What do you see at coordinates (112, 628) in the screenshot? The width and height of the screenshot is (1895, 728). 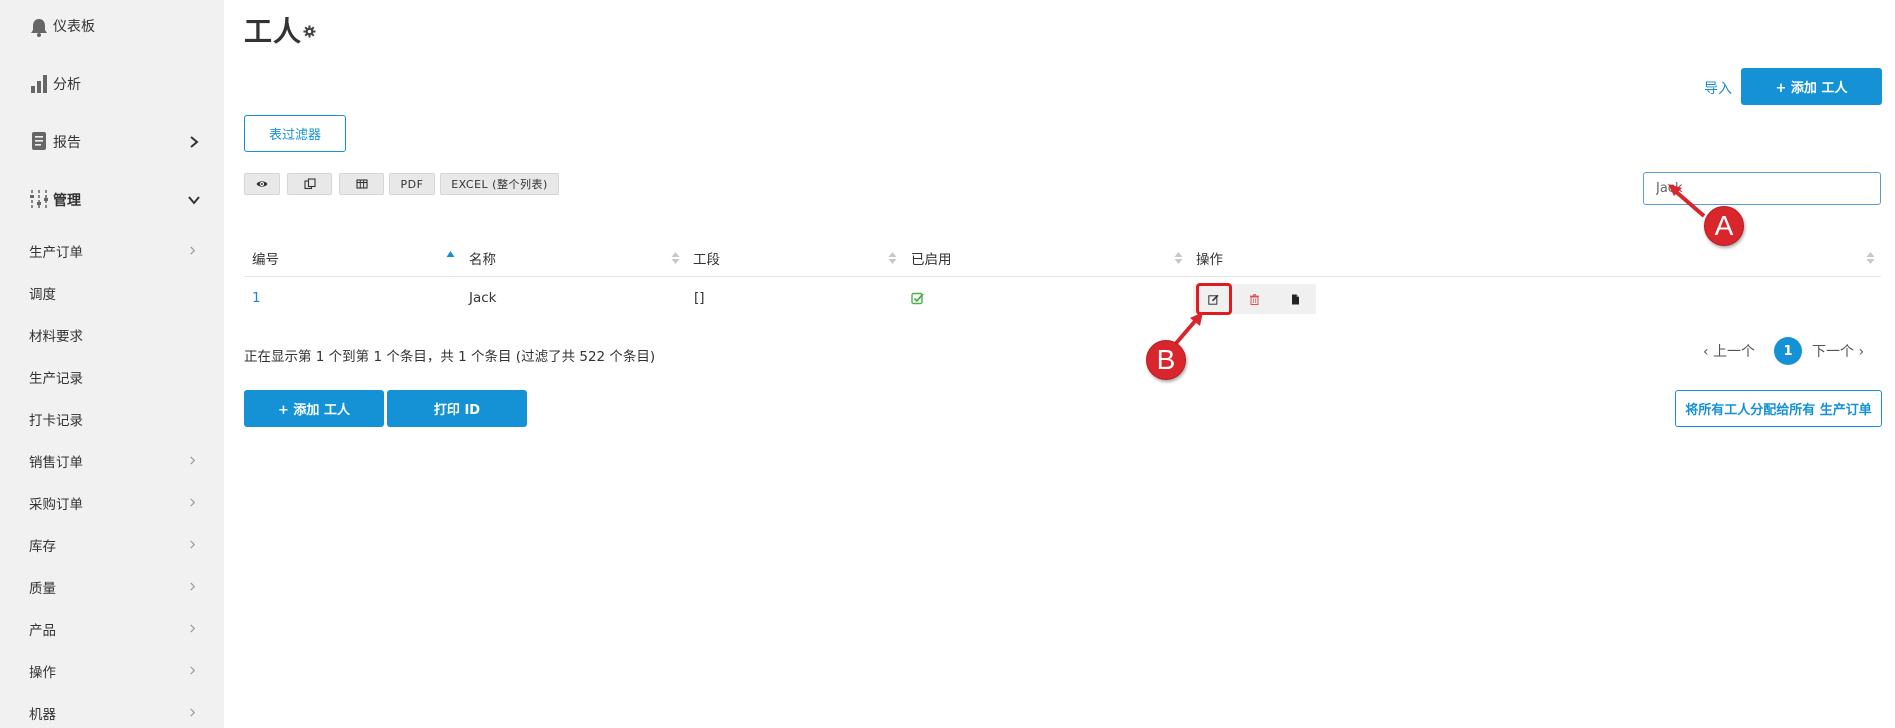 I see `sidebar-item-products: 产品` at bounding box center [112, 628].